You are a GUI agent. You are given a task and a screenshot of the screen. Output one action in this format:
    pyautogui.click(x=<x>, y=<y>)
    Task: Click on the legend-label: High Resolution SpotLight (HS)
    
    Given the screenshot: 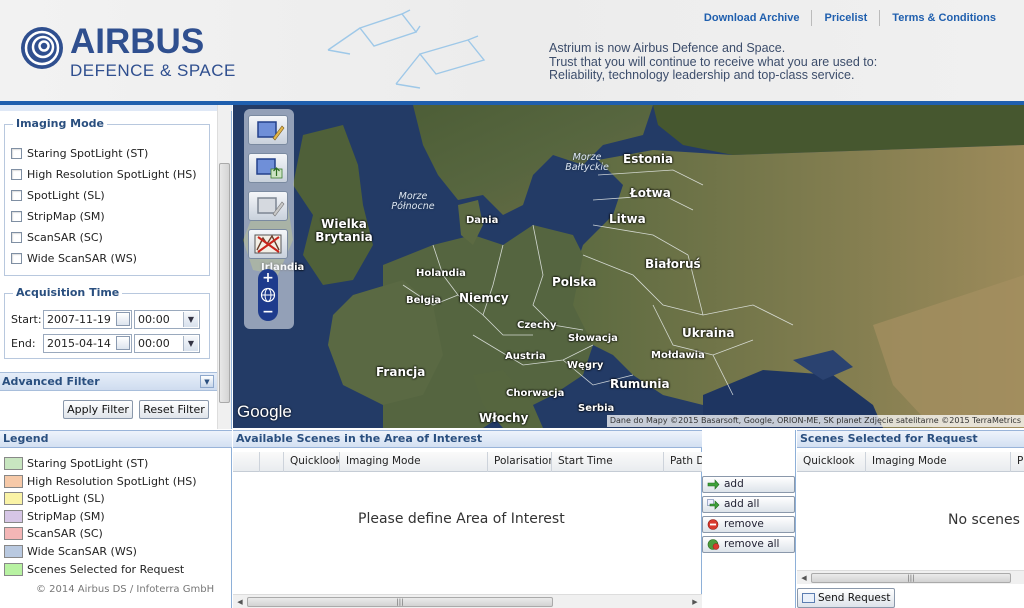 What is the action you would take?
    pyautogui.click(x=112, y=481)
    